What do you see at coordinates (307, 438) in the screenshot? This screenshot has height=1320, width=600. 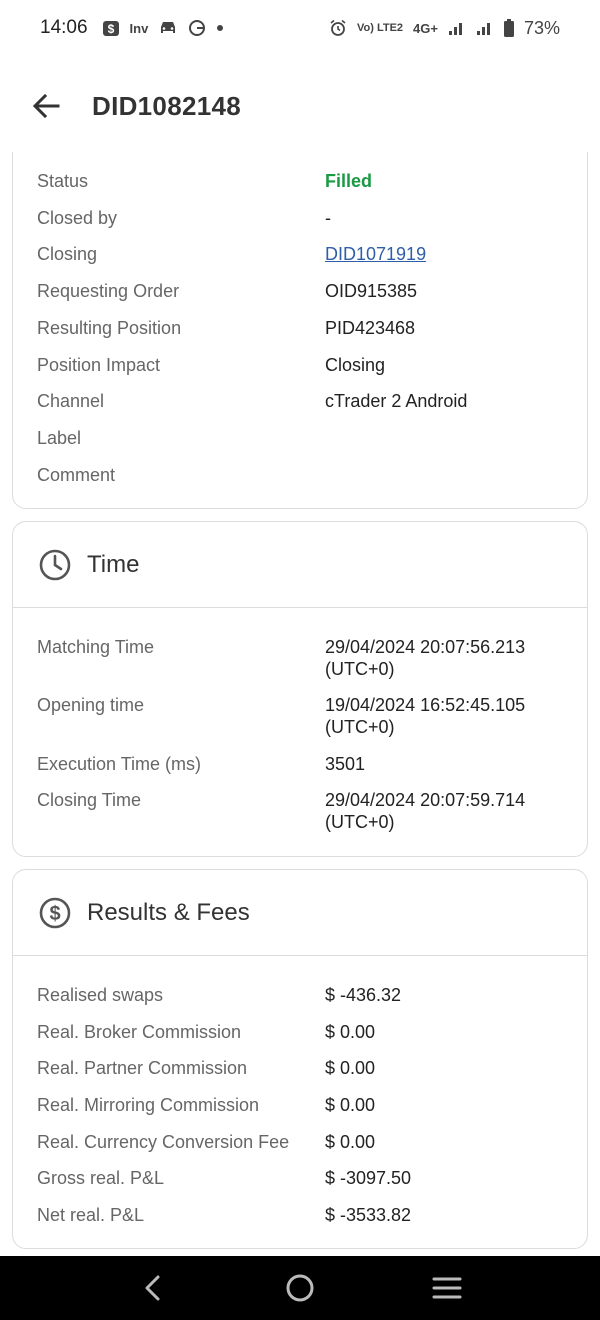 I see `detail-row-label: Label` at bounding box center [307, 438].